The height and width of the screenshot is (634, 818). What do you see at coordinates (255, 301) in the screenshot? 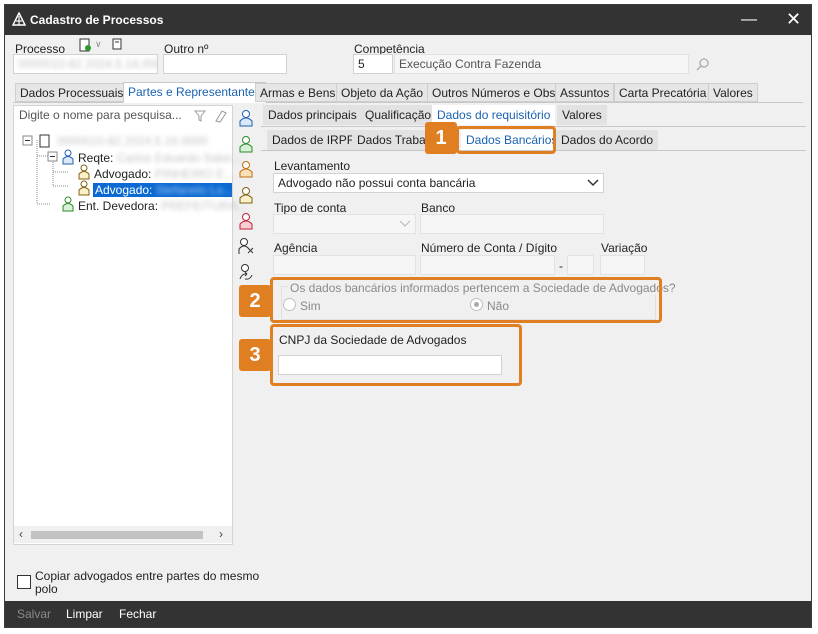
I see `step-badge-2: 2` at bounding box center [255, 301].